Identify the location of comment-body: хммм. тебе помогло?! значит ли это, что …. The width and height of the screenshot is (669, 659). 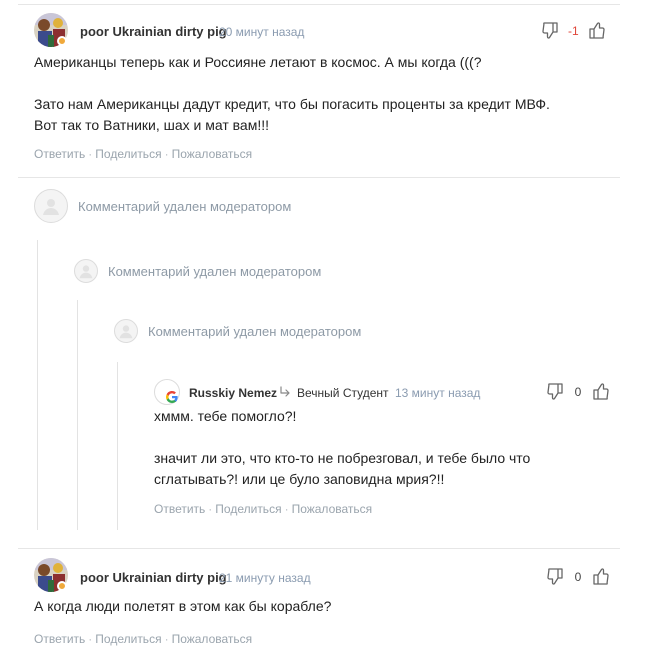
(342, 447).